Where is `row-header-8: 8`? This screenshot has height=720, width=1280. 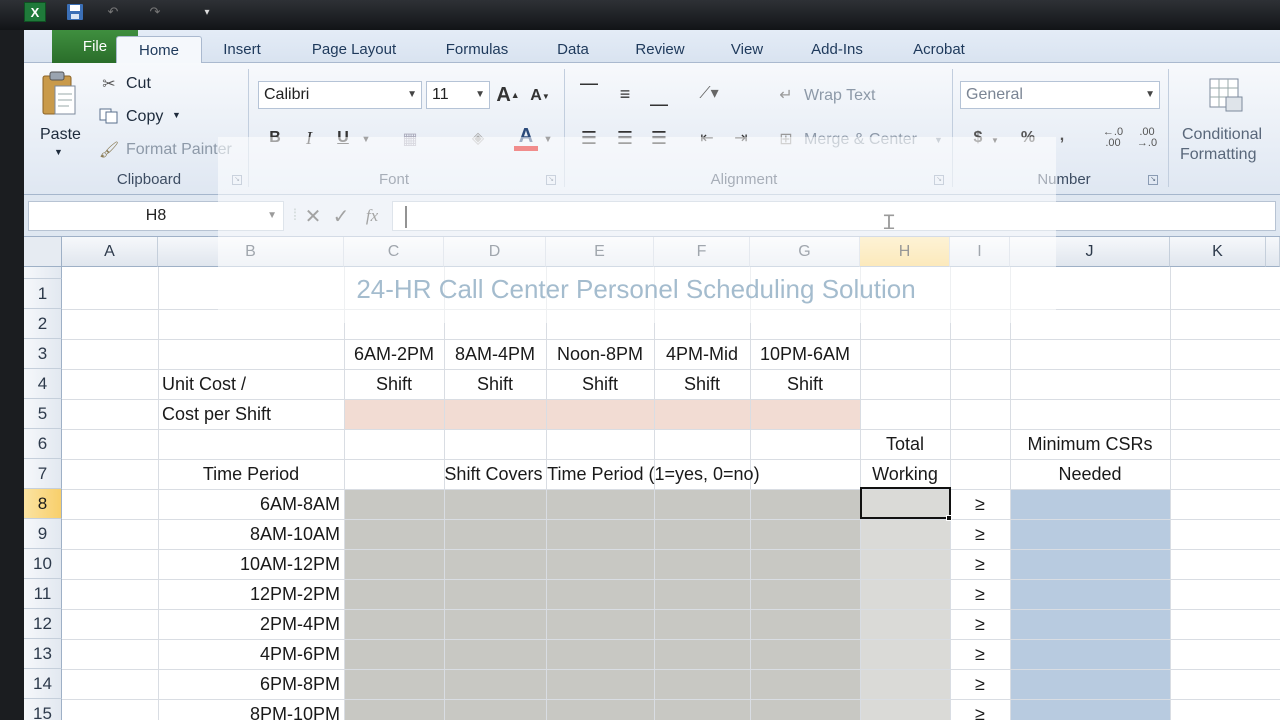
row-header-8: 8 is located at coordinates (43, 504).